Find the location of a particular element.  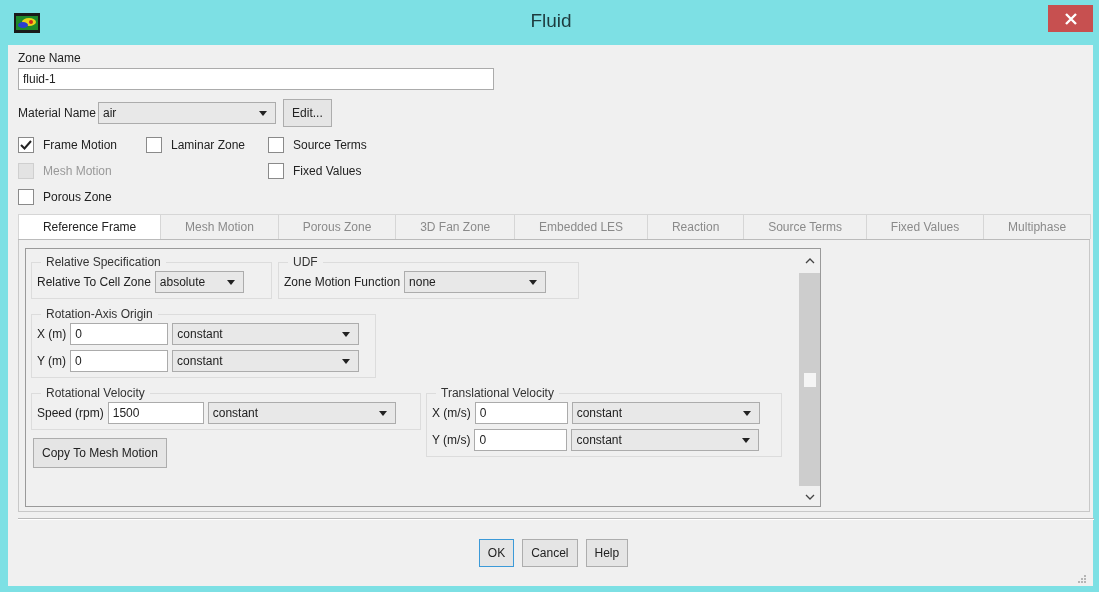

field-label: Material Name is located at coordinates (57, 113).